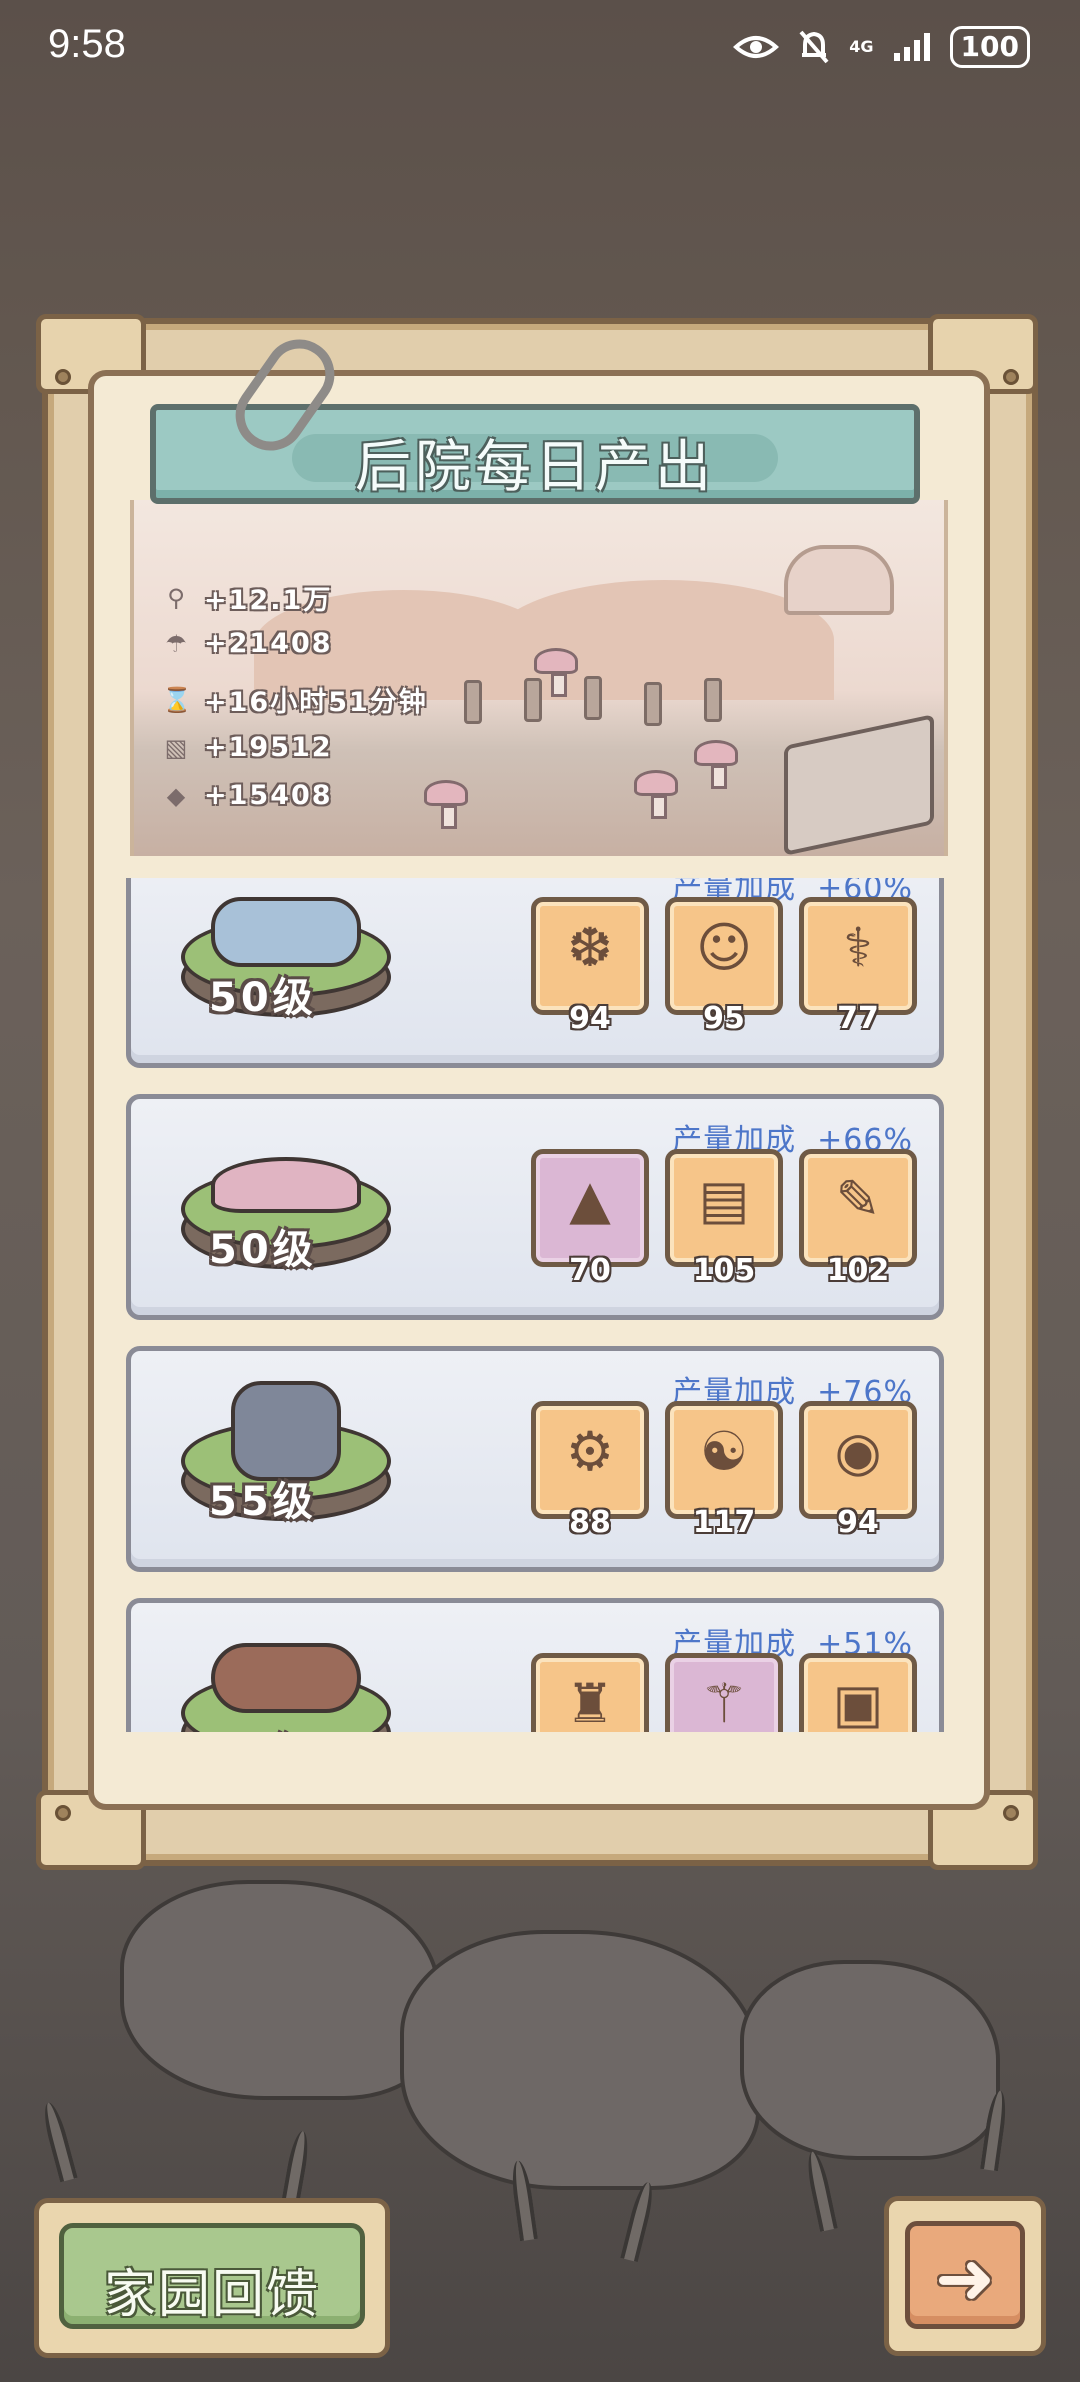 Image resolution: width=1080 pixels, height=2382 pixels. What do you see at coordinates (861, 46) in the screenshot?
I see `signal-type: 4G` at bounding box center [861, 46].